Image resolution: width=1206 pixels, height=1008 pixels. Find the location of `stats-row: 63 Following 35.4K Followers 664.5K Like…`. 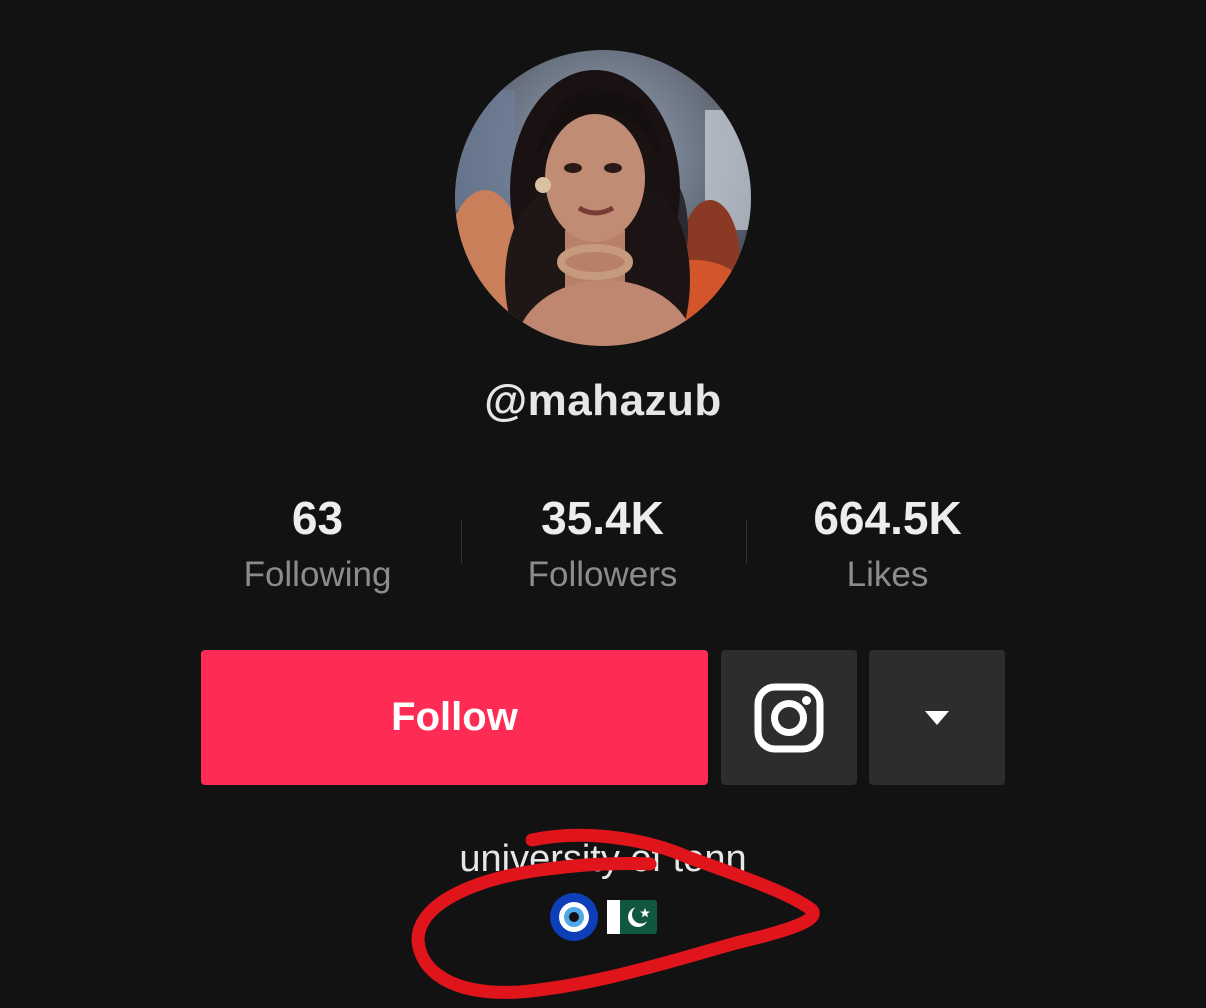

stats-row: 63 Following 35.4K Followers 664.5K Like… is located at coordinates (603, 550).